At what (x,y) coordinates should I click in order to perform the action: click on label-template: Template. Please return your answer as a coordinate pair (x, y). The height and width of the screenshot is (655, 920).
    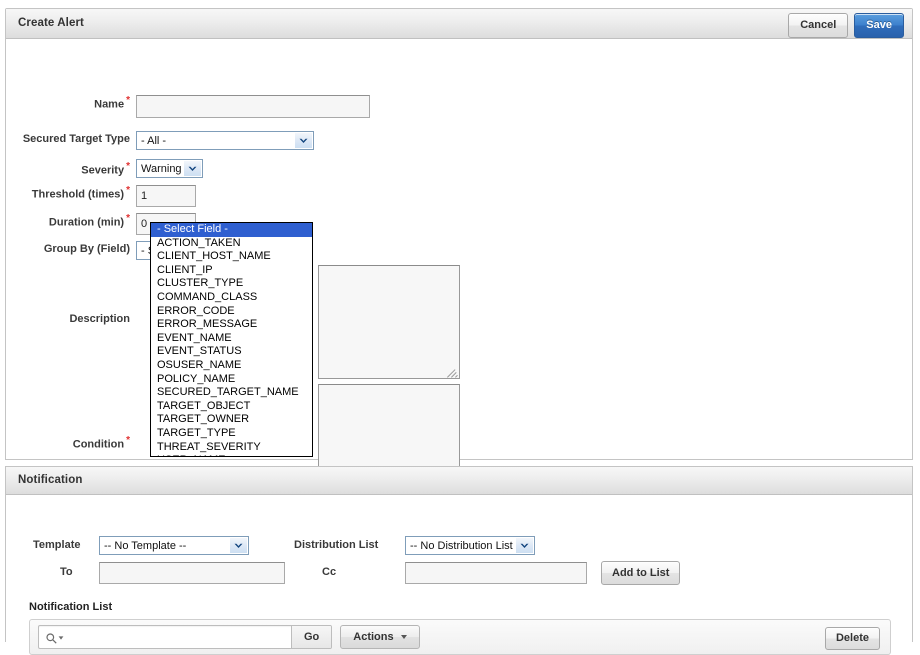
    Looking at the image, I should click on (57, 545).